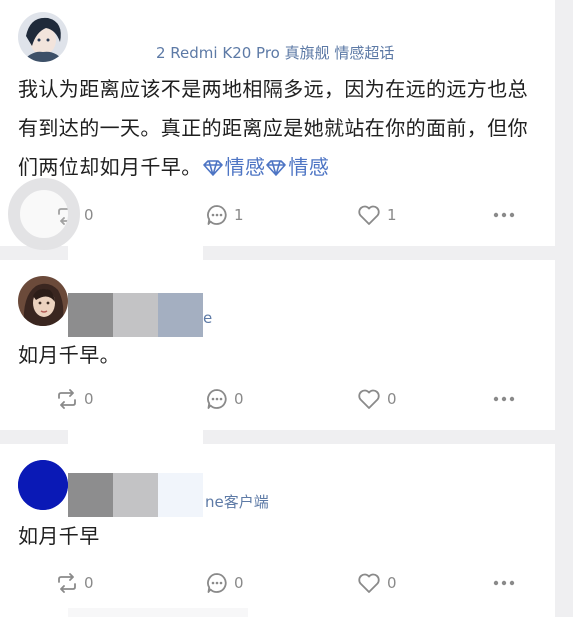 Image resolution: width=573 pixels, height=617 pixels. I want to click on post-text: 如月千早。, so click(69, 355).